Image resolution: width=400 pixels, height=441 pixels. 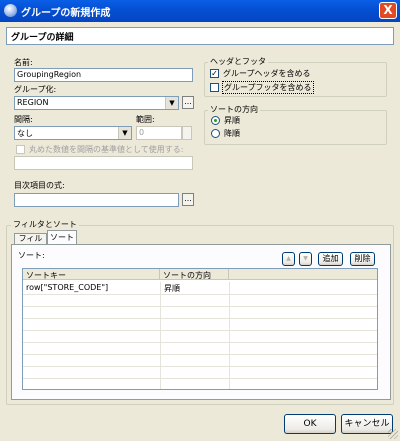 I want to click on tab-sort: ソート, so click(x=62, y=237).